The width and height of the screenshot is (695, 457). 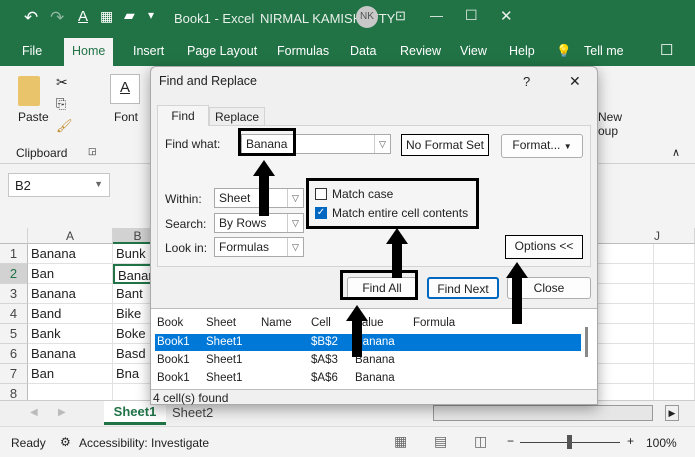 What do you see at coordinates (666, 50) in the screenshot?
I see `comments-icon: ☐` at bounding box center [666, 50].